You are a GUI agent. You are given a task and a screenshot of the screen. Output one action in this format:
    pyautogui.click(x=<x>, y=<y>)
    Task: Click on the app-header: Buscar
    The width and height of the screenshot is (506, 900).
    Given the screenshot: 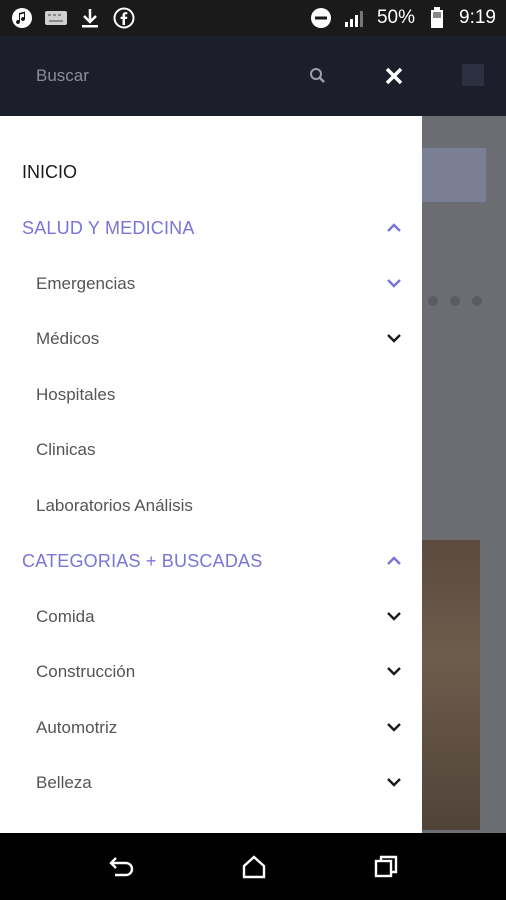 What is the action you would take?
    pyautogui.click(x=253, y=76)
    